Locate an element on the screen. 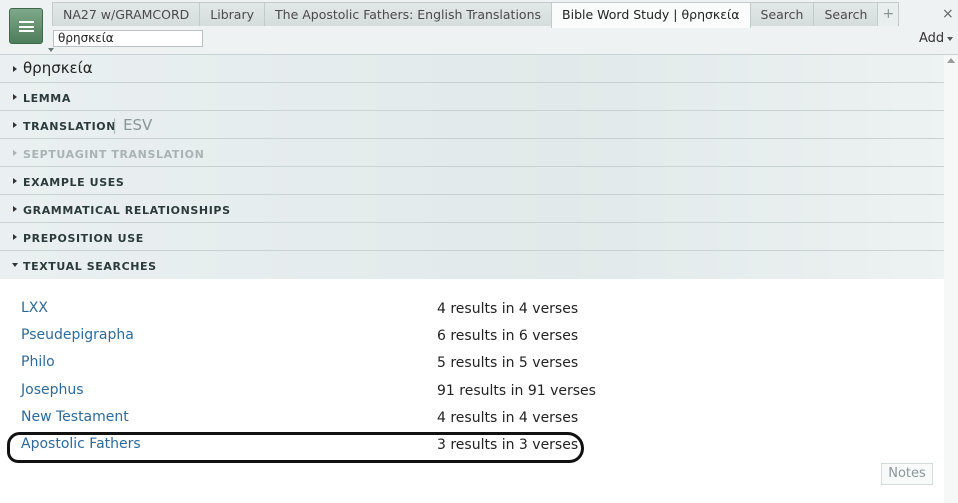 Image resolution: width=958 pixels, height=503 pixels. add-button: Add is located at coordinates (936, 38).